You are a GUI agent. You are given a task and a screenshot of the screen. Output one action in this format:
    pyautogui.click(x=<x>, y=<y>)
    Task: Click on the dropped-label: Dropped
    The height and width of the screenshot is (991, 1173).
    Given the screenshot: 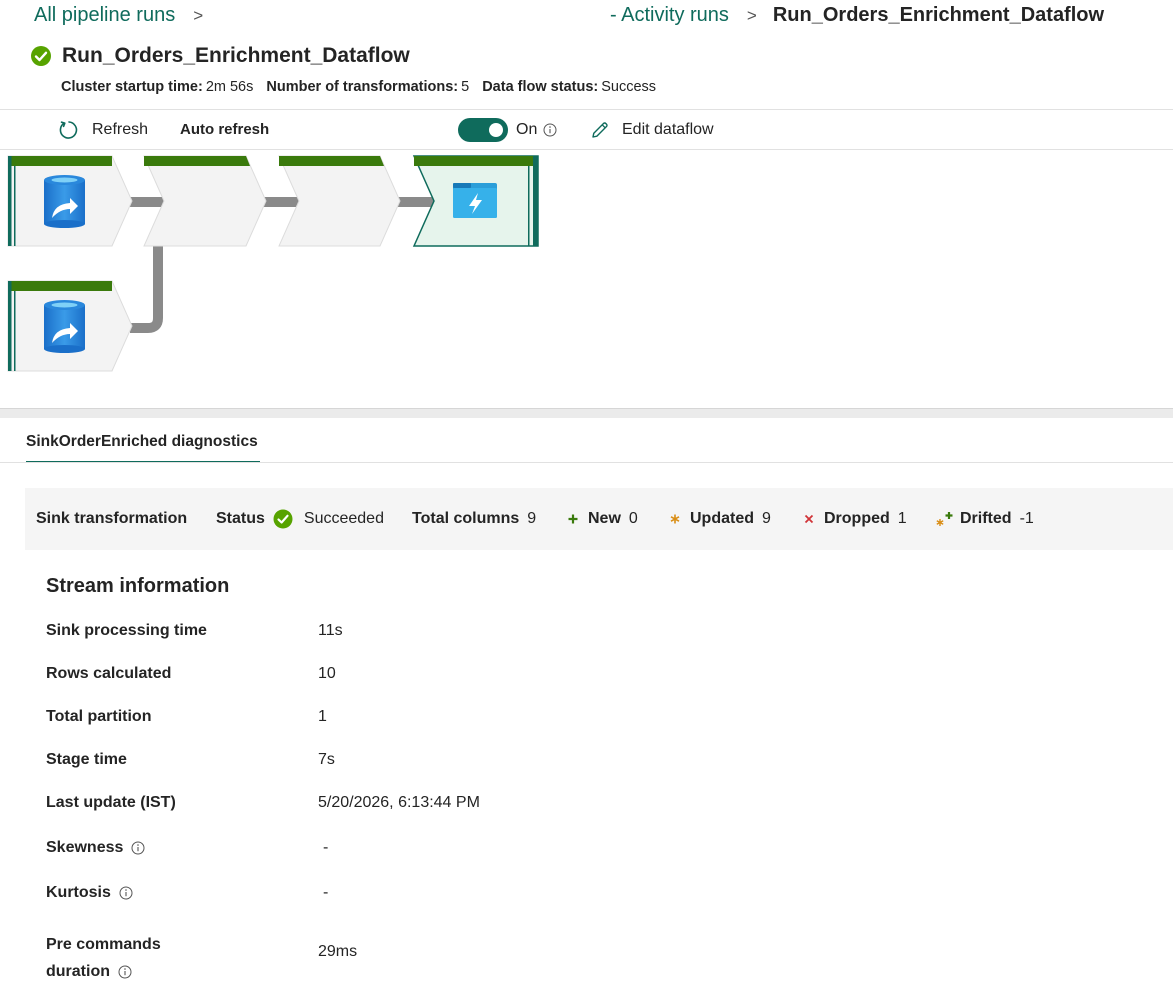 What is the action you would take?
    pyautogui.click(x=857, y=518)
    